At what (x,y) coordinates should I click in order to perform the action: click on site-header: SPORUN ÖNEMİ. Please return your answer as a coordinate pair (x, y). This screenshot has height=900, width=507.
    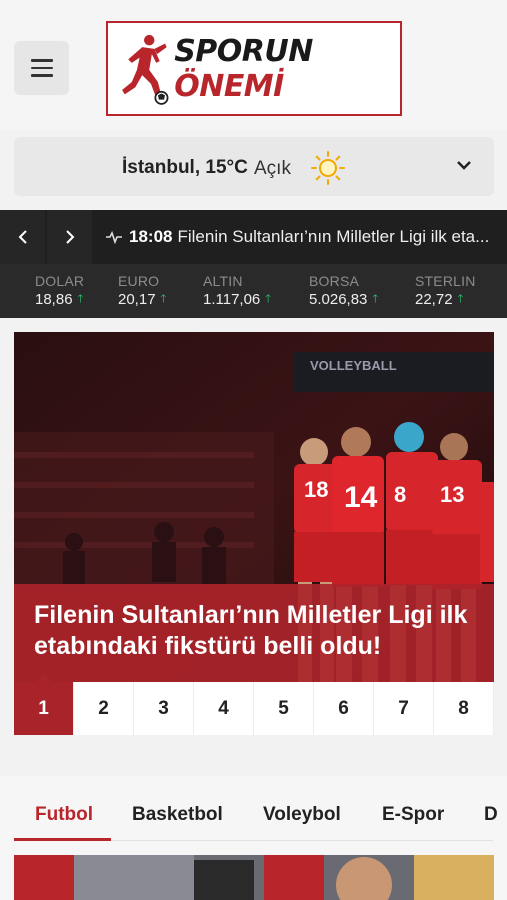
    Looking at the image, I should click on (253, 65).